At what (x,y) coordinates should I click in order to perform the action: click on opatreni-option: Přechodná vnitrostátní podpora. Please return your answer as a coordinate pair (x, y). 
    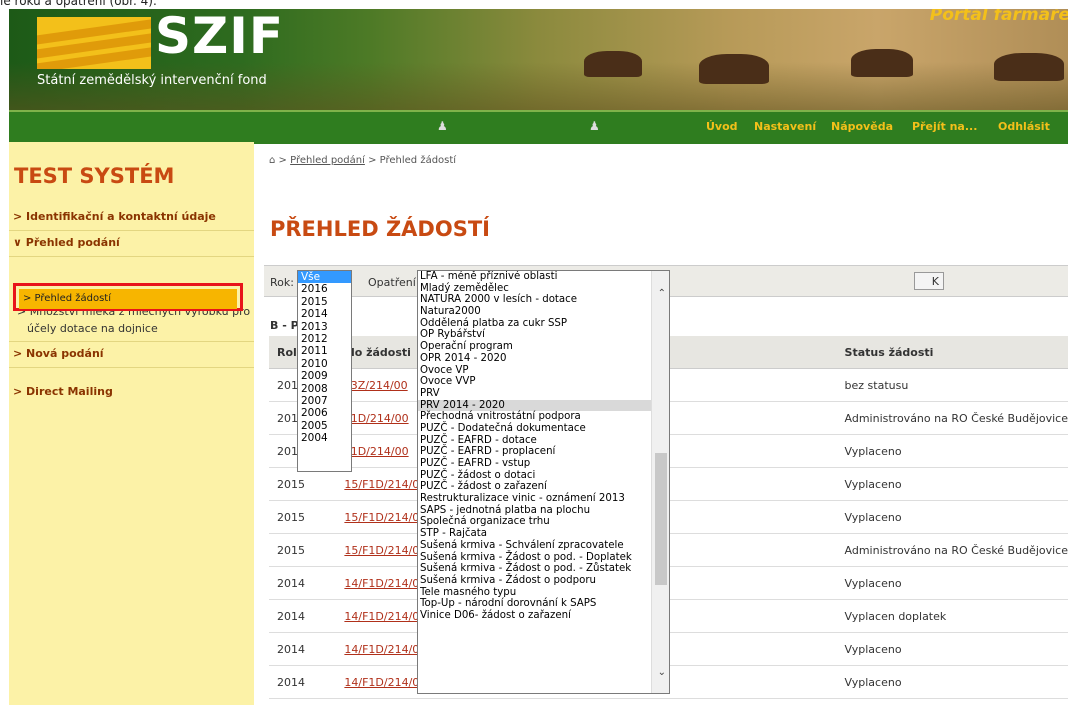
    Looking at the image, I should click on (543, 417).